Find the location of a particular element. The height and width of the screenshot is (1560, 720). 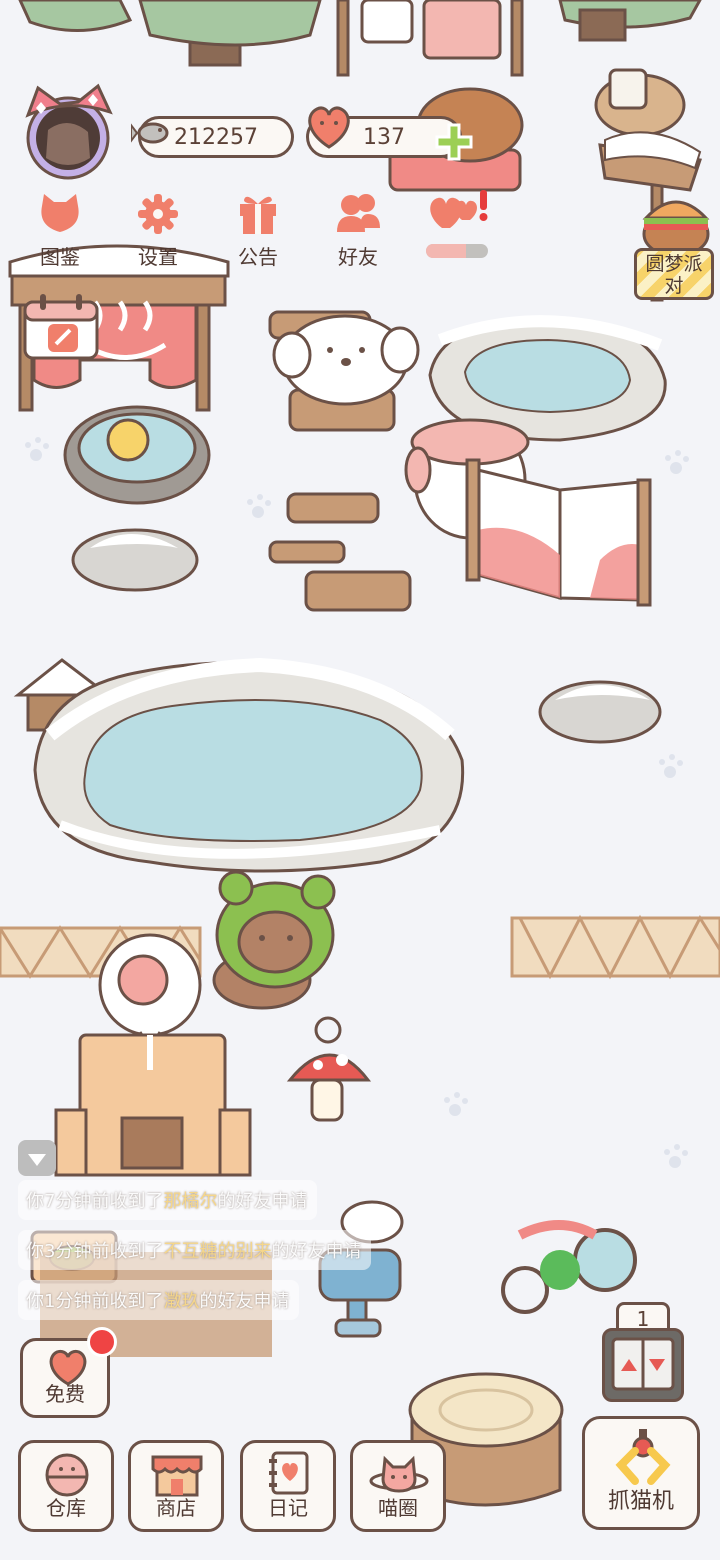

elevator-door-icon is located at coordinates (643, 1365).